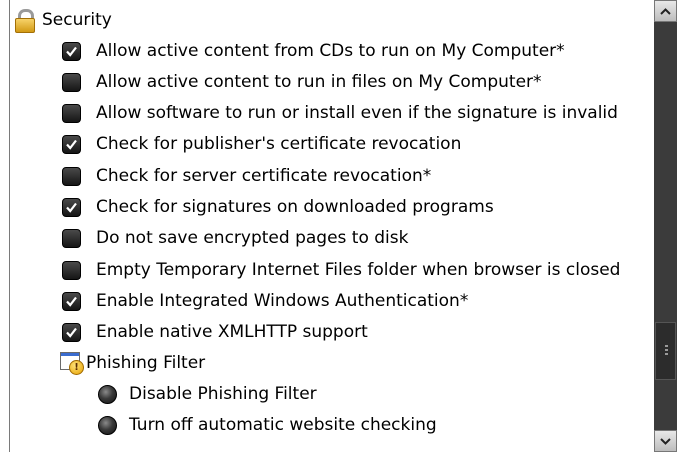  I want to click on scrollbar-thumb, so click(665, 351).